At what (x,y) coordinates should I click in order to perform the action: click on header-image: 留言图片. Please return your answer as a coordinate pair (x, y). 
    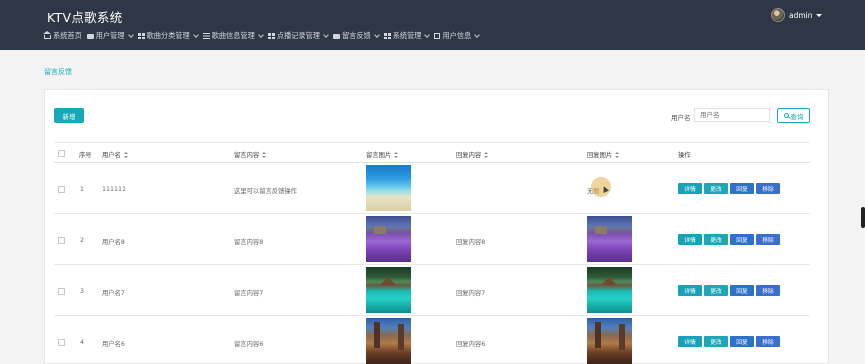
    Looking at the image, I should click on (382, 154).